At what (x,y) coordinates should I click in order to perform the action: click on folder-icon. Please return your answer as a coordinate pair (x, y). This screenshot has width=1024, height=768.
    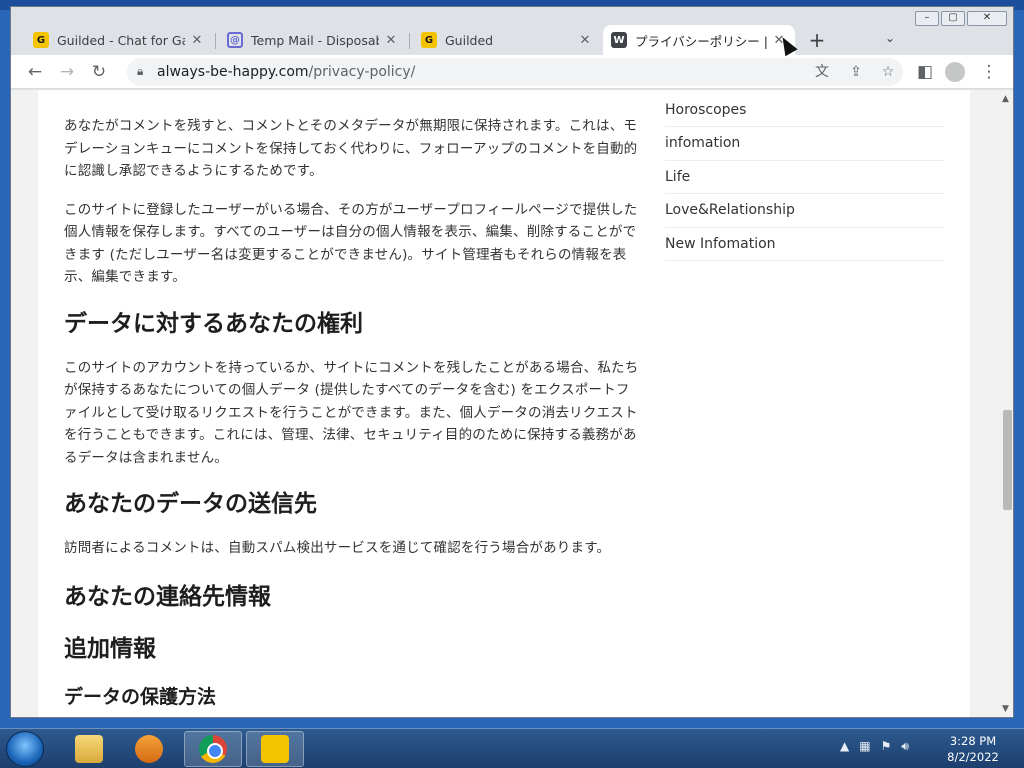
    Looking at the image, I should click on (89, 749).